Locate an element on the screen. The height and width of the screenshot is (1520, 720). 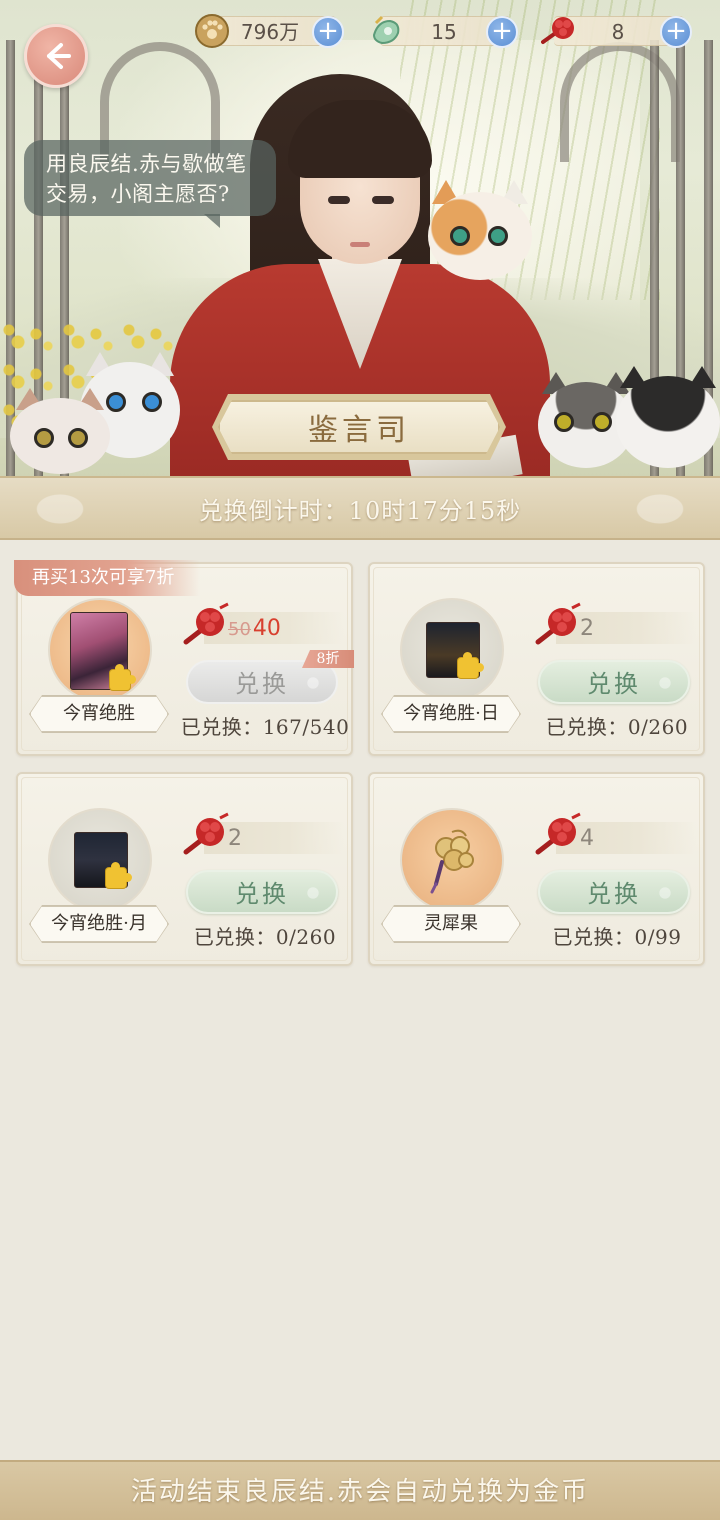
add-jade-button: + is located at coordinates (502, 32).